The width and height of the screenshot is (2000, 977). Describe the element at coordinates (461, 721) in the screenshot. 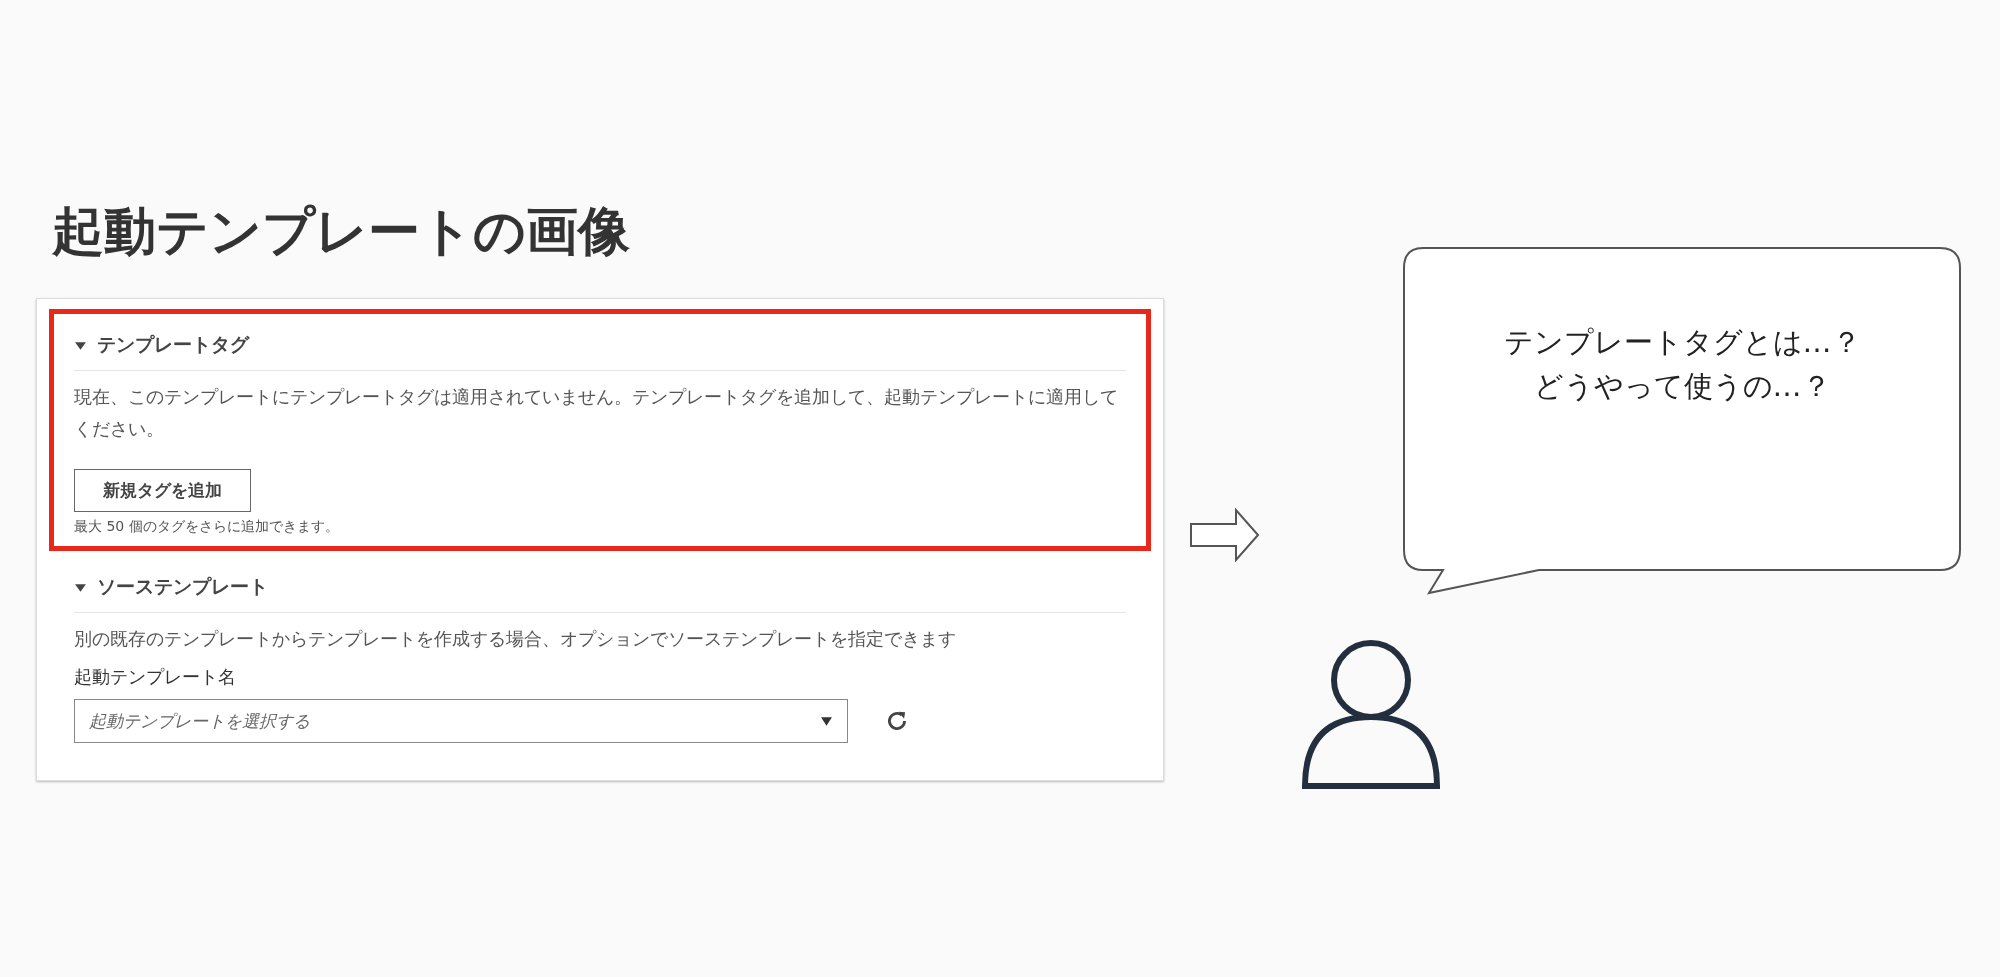

I see `select-field: 起動テンプレートを選択する` at that location.